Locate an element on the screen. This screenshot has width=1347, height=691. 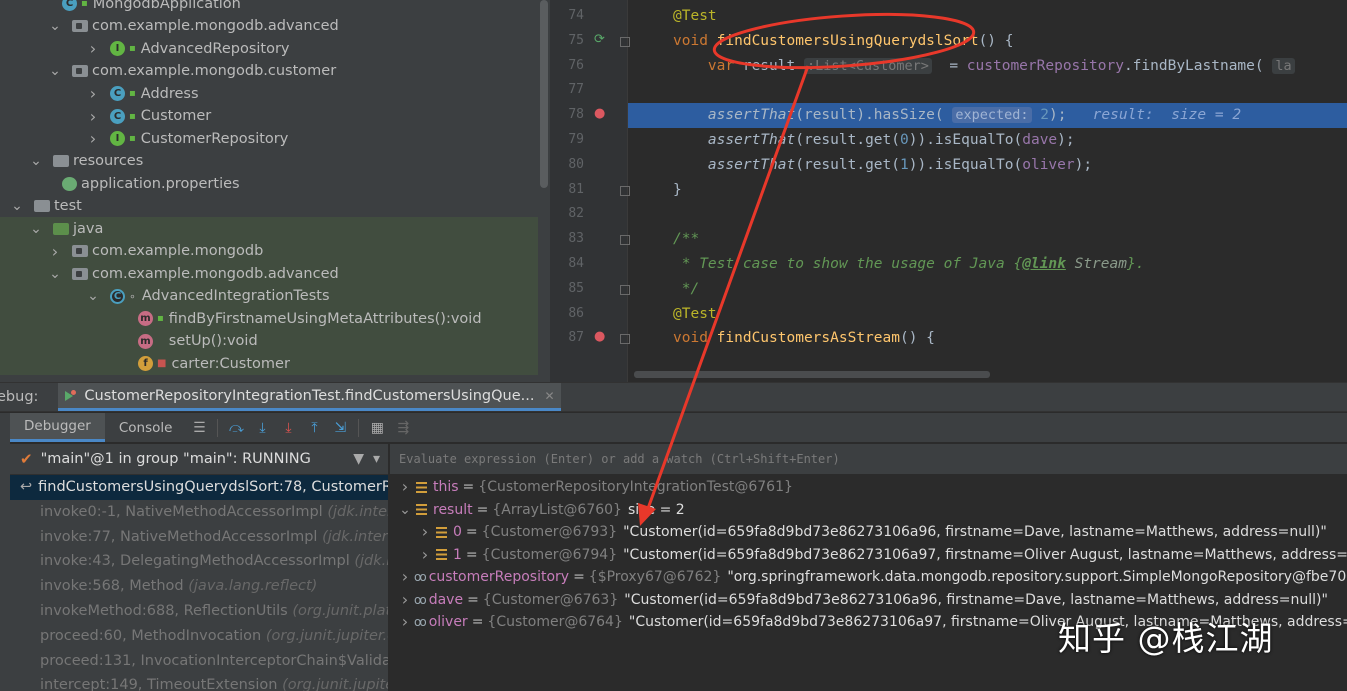
evaluate-table-icon: ▦ is located at coordinates (377, 428).